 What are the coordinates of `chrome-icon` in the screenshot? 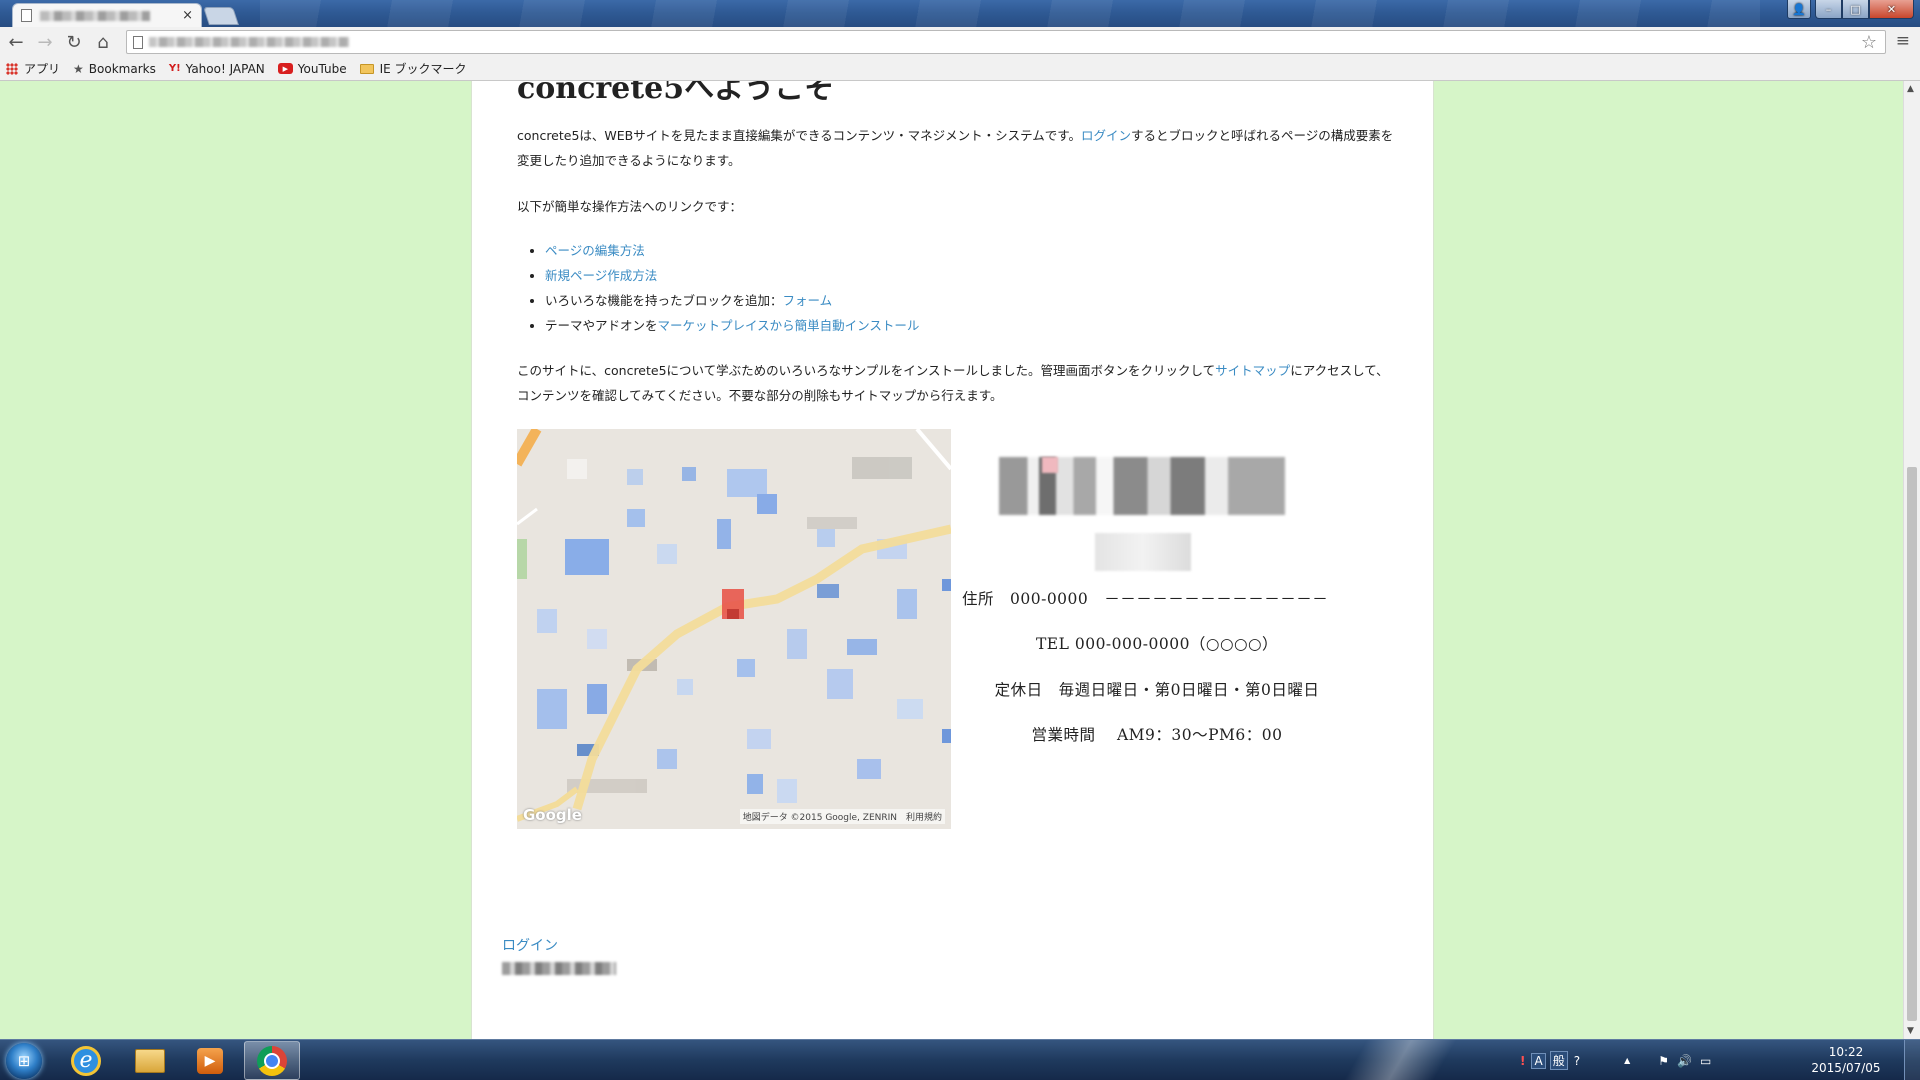 It's located at (272, 1060).